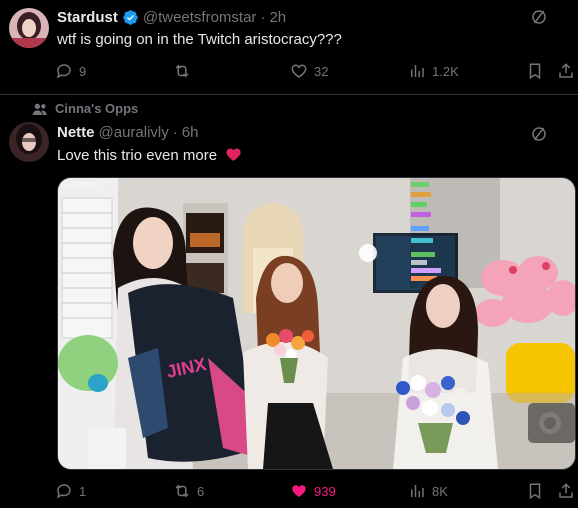  I want to click on reply-count: 1, so click(83, 491).